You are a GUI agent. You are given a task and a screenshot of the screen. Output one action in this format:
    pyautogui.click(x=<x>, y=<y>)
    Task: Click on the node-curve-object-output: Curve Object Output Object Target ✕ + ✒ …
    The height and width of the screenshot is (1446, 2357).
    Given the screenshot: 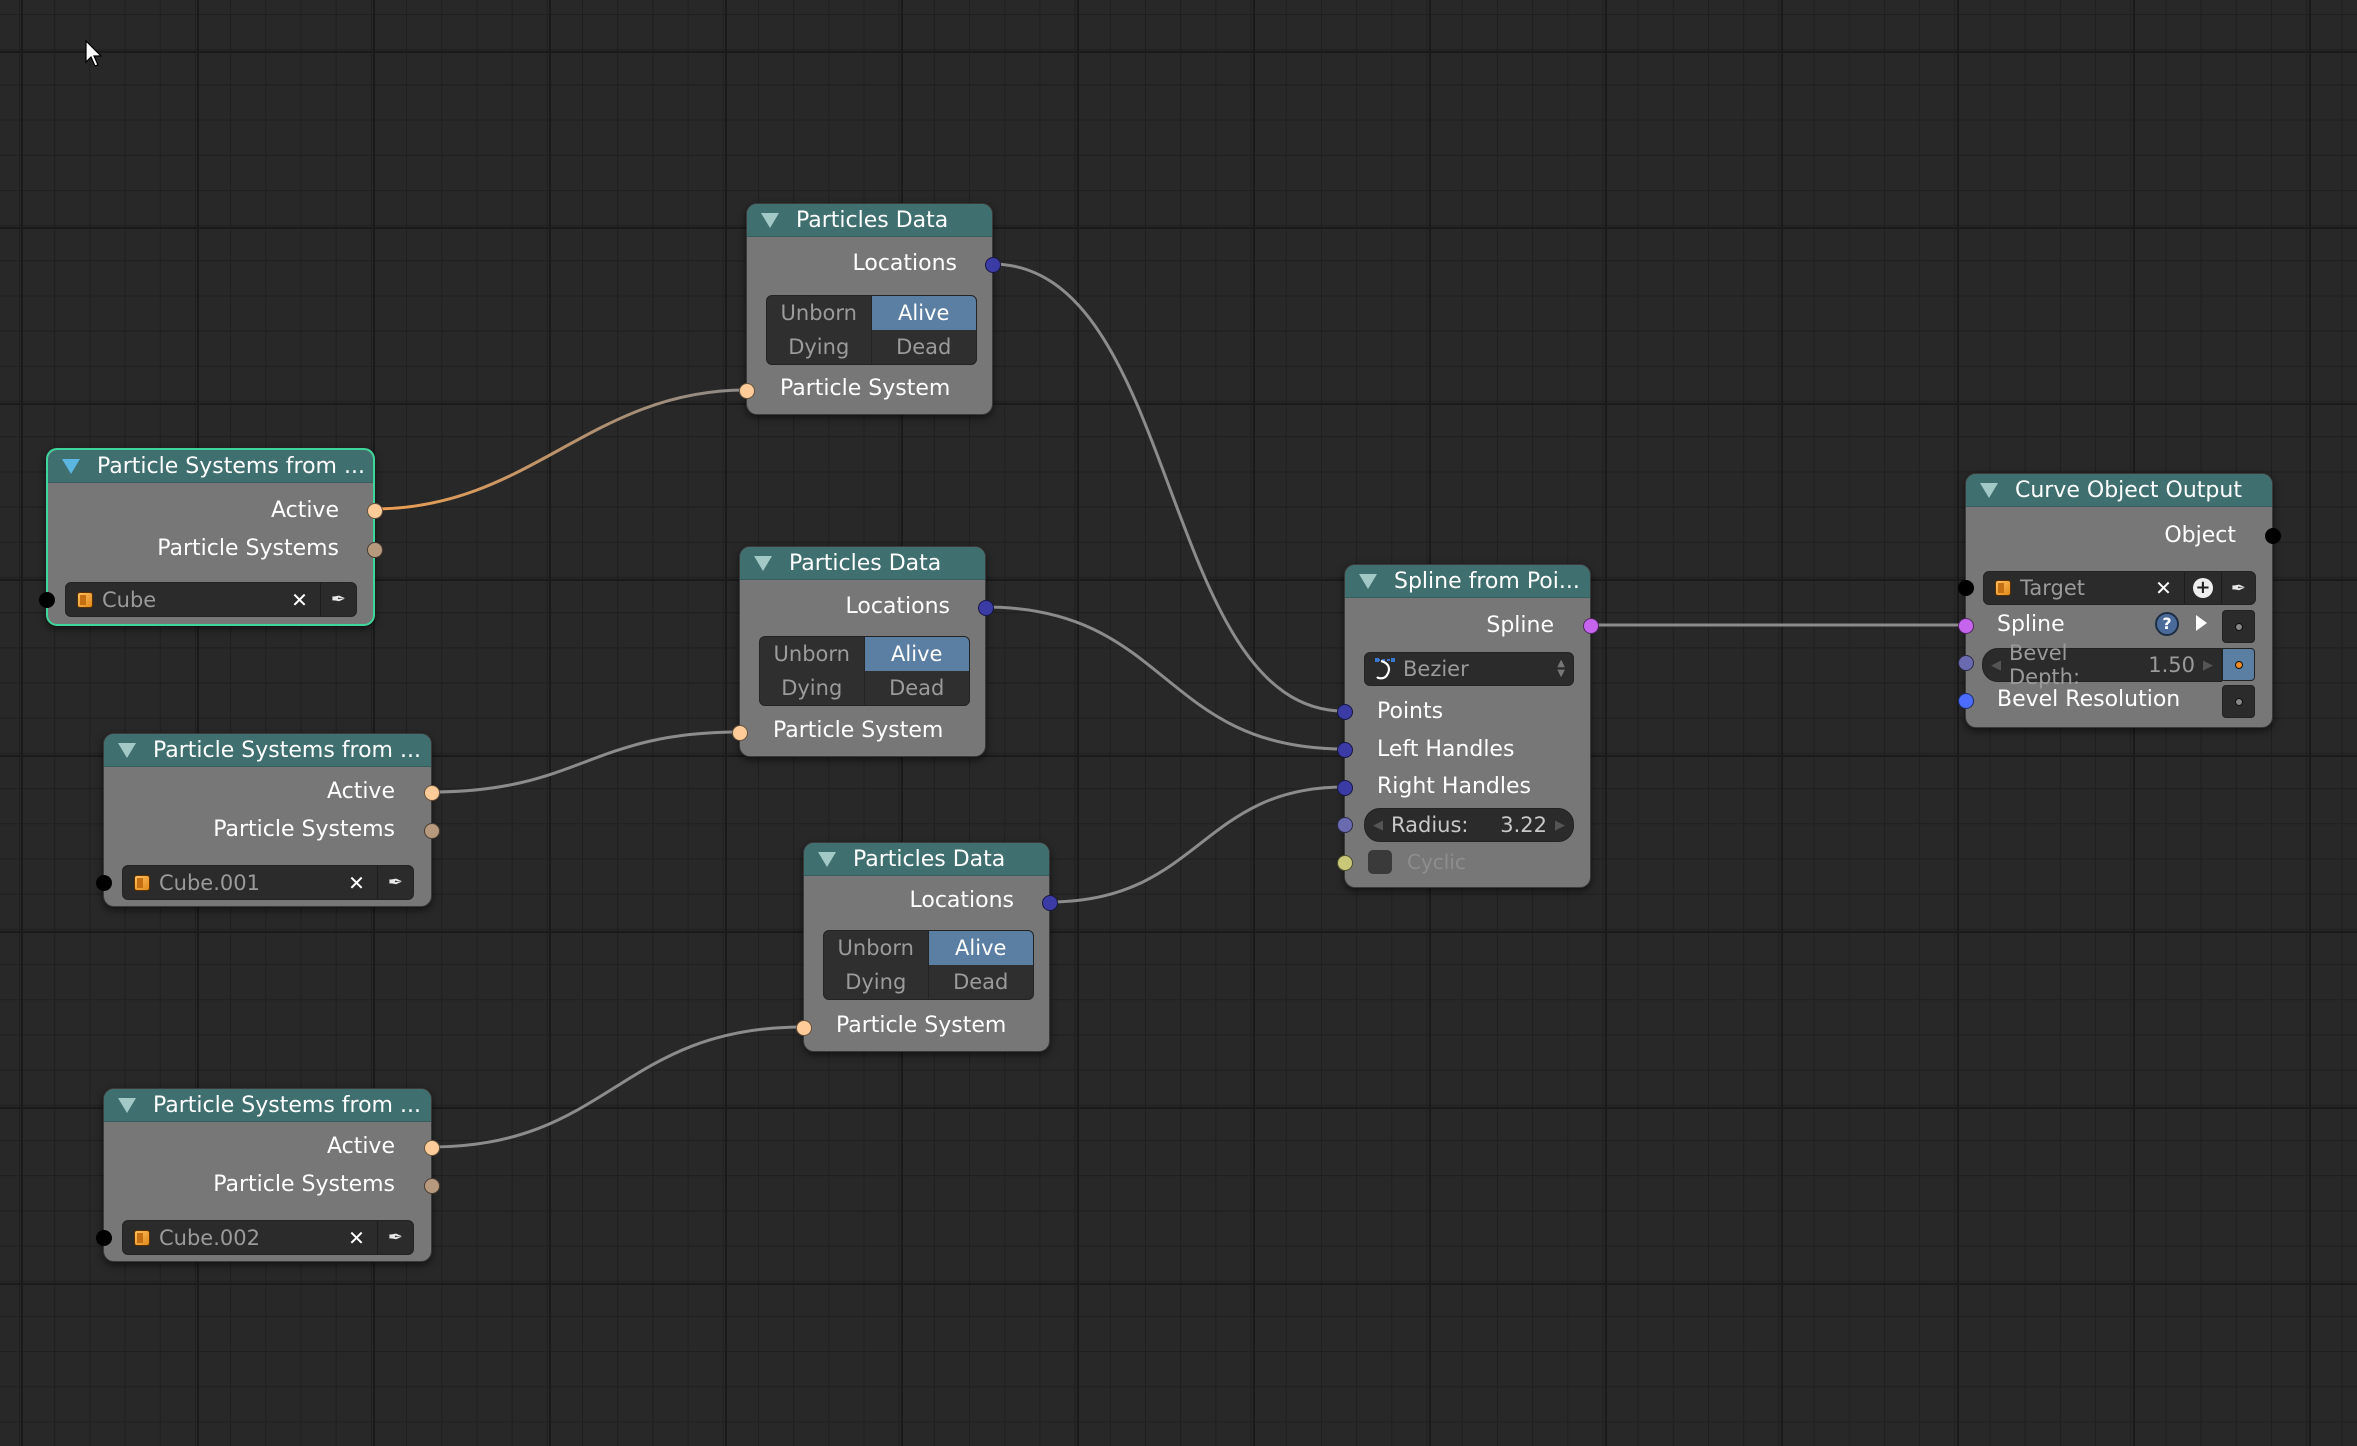 What is the action you would take?
    pyautogui.click(x=2119, y=600)
    